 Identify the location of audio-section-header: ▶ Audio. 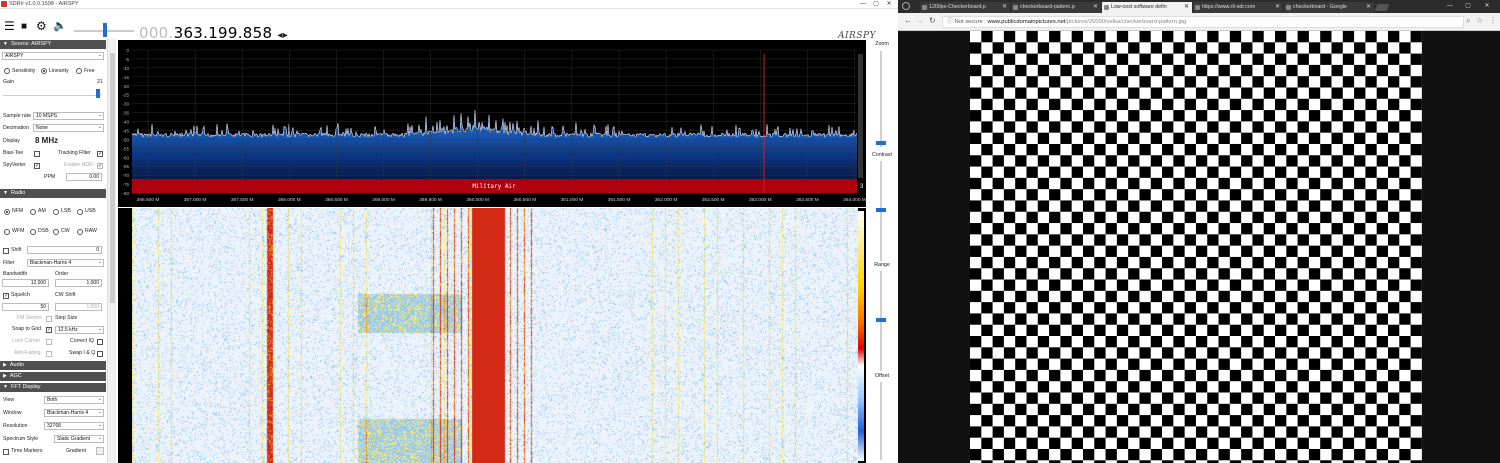
(53, 365).